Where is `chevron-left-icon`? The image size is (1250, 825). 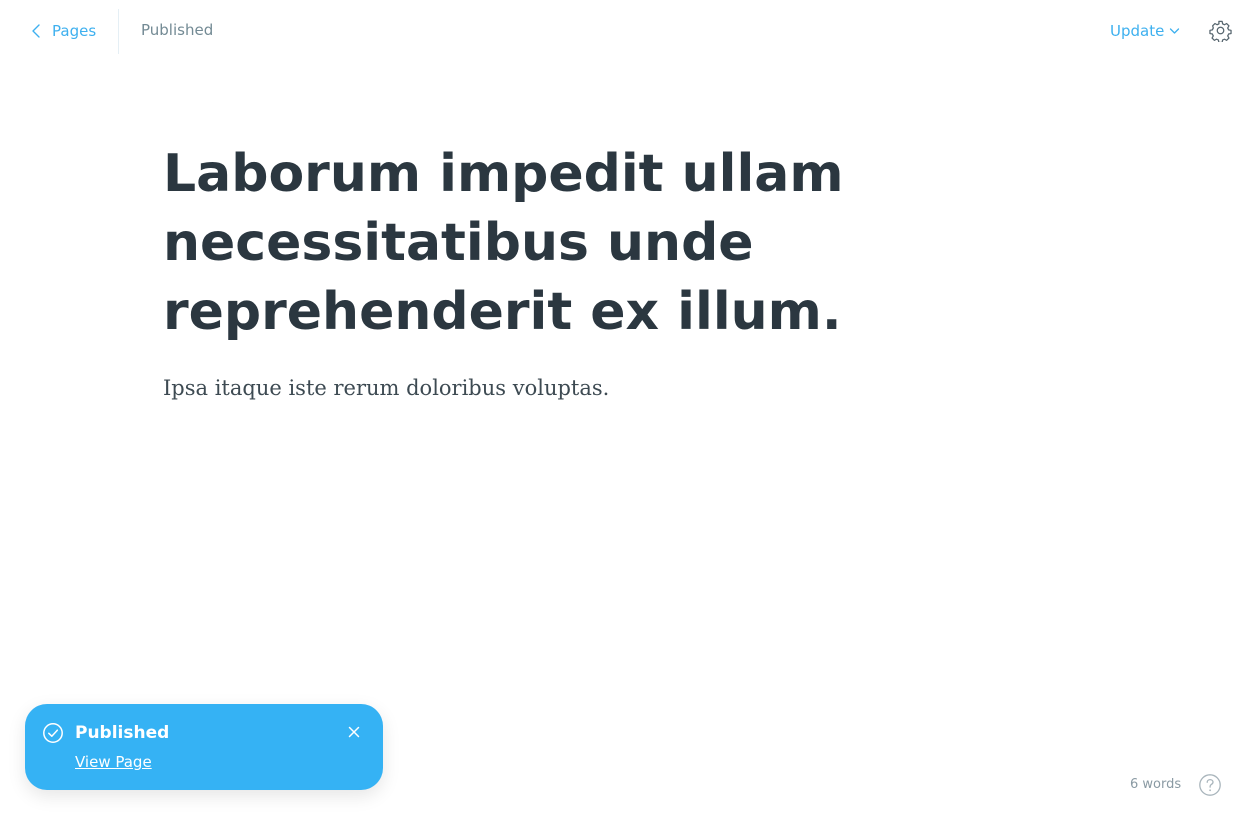 chevron-left-icon is located at coordinates (36, 31).